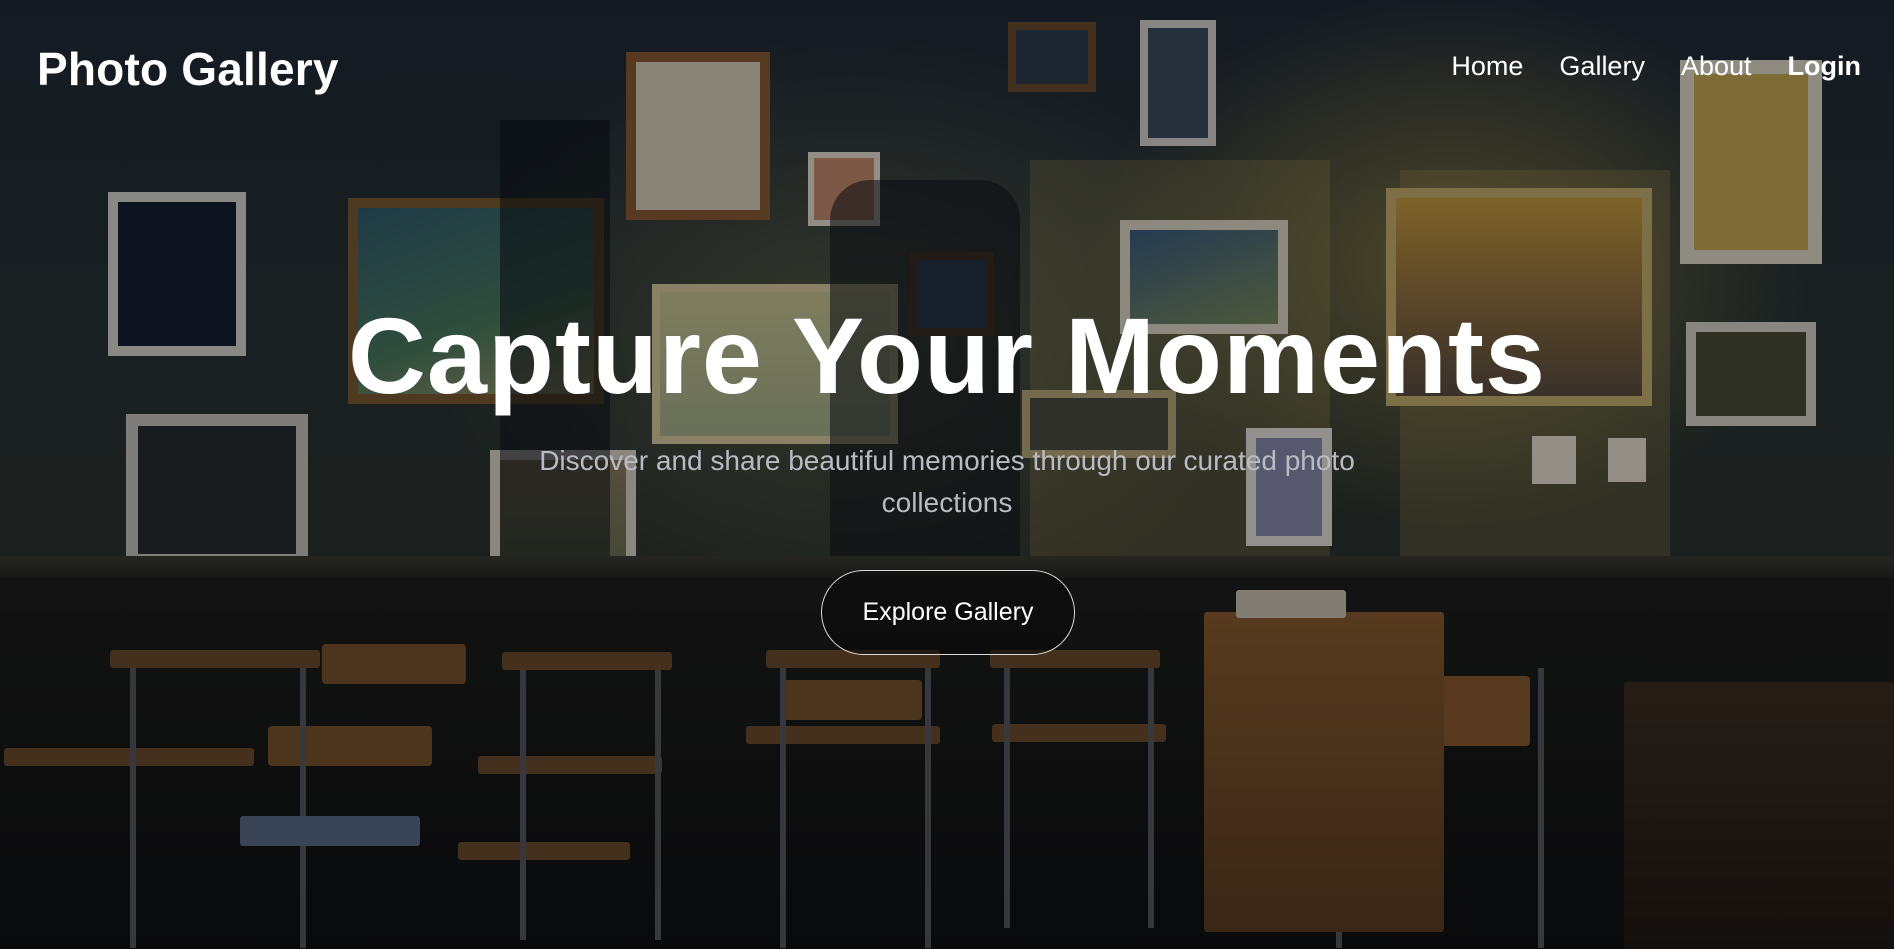 The width and height of the screenshot is (1894, 949). What do you see at coordinates (1487, 66) in the screenshot?
I see `nav-link-home: Home` at bounding box center [1487, 66].